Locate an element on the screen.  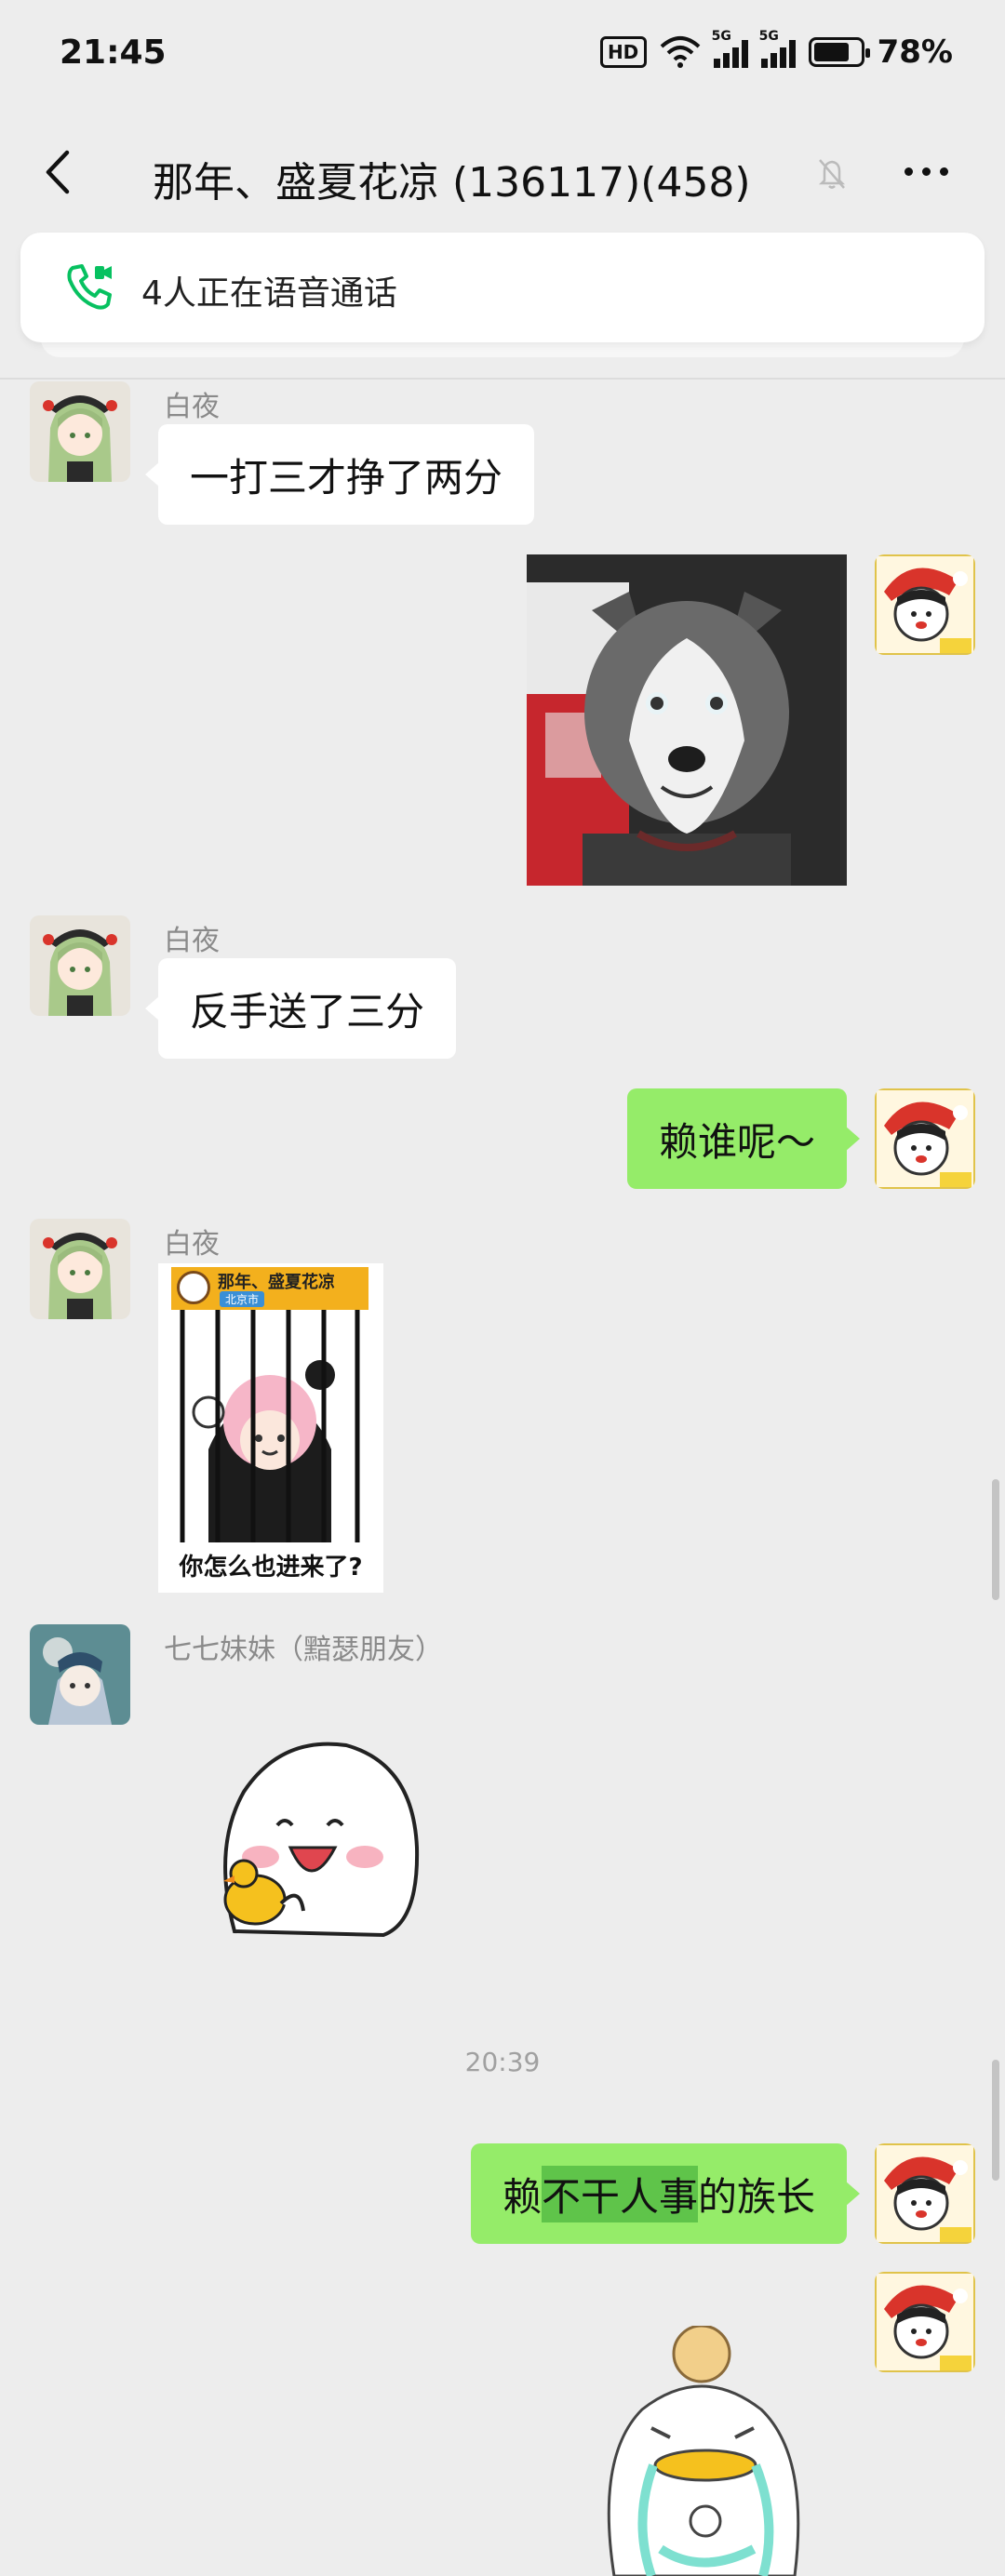
message-bubble: 赖不干人事 的族长 is located at coordinates (665, 2193).